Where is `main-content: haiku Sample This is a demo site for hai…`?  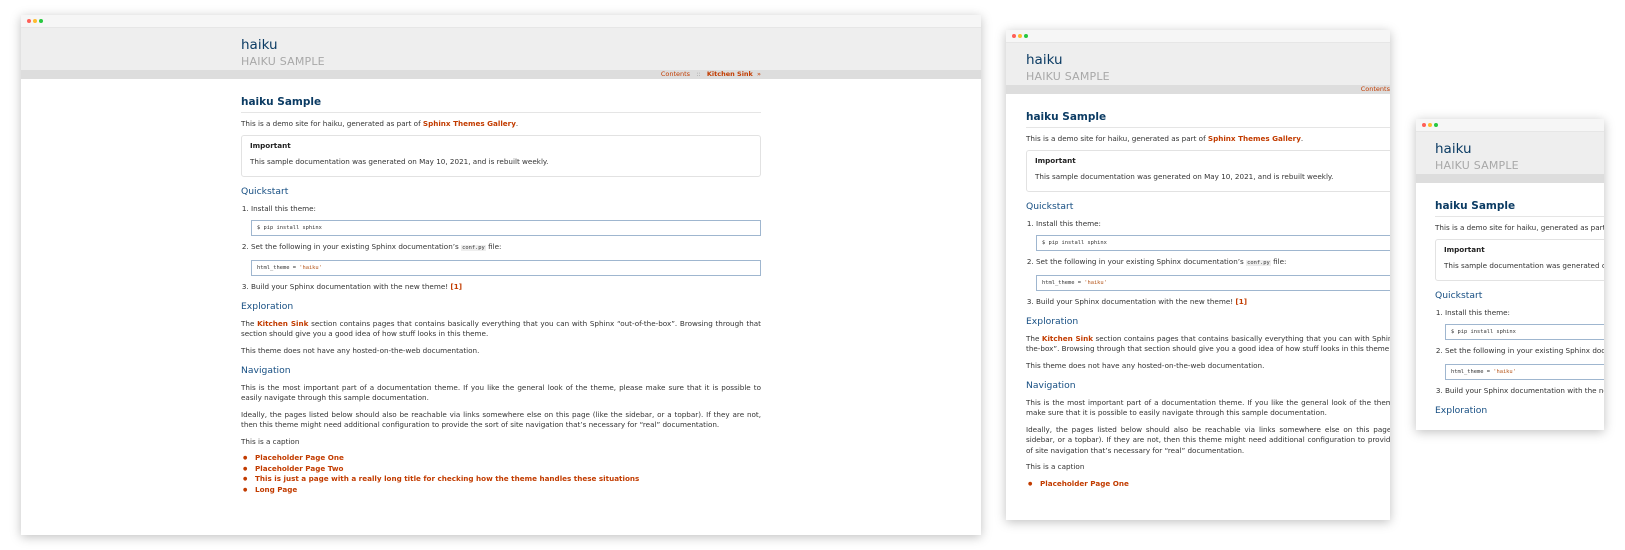 main-content: haiku Sample This is a demo site for hai… is located at coordinates (1519, 312).